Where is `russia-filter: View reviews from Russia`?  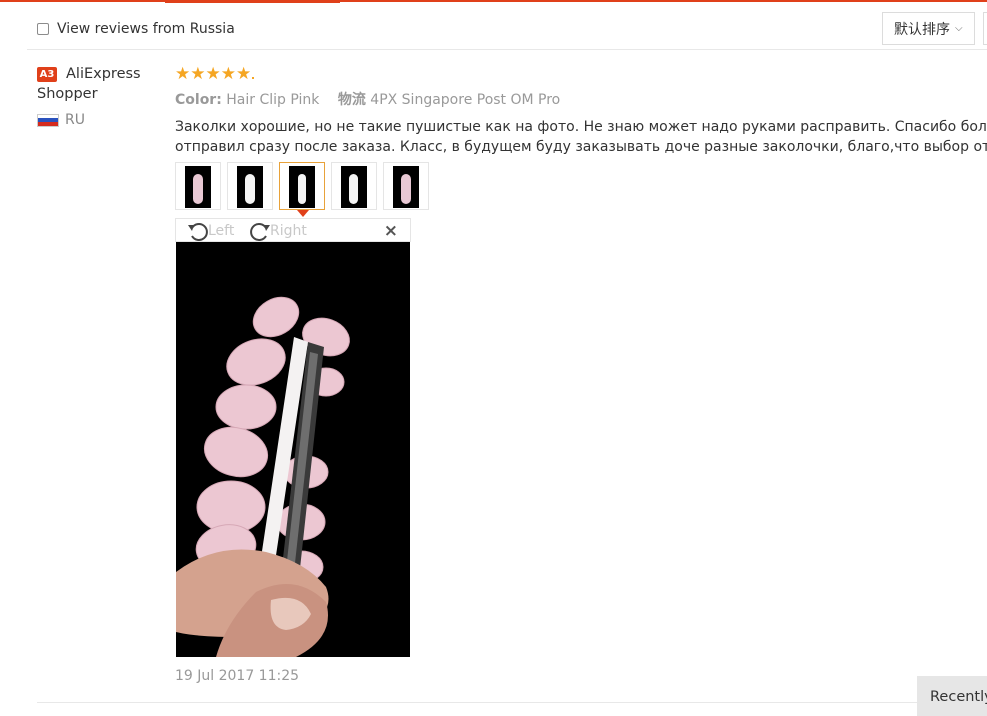 russia-filter: View reviews from Russia is located at coordinates (136, 29).